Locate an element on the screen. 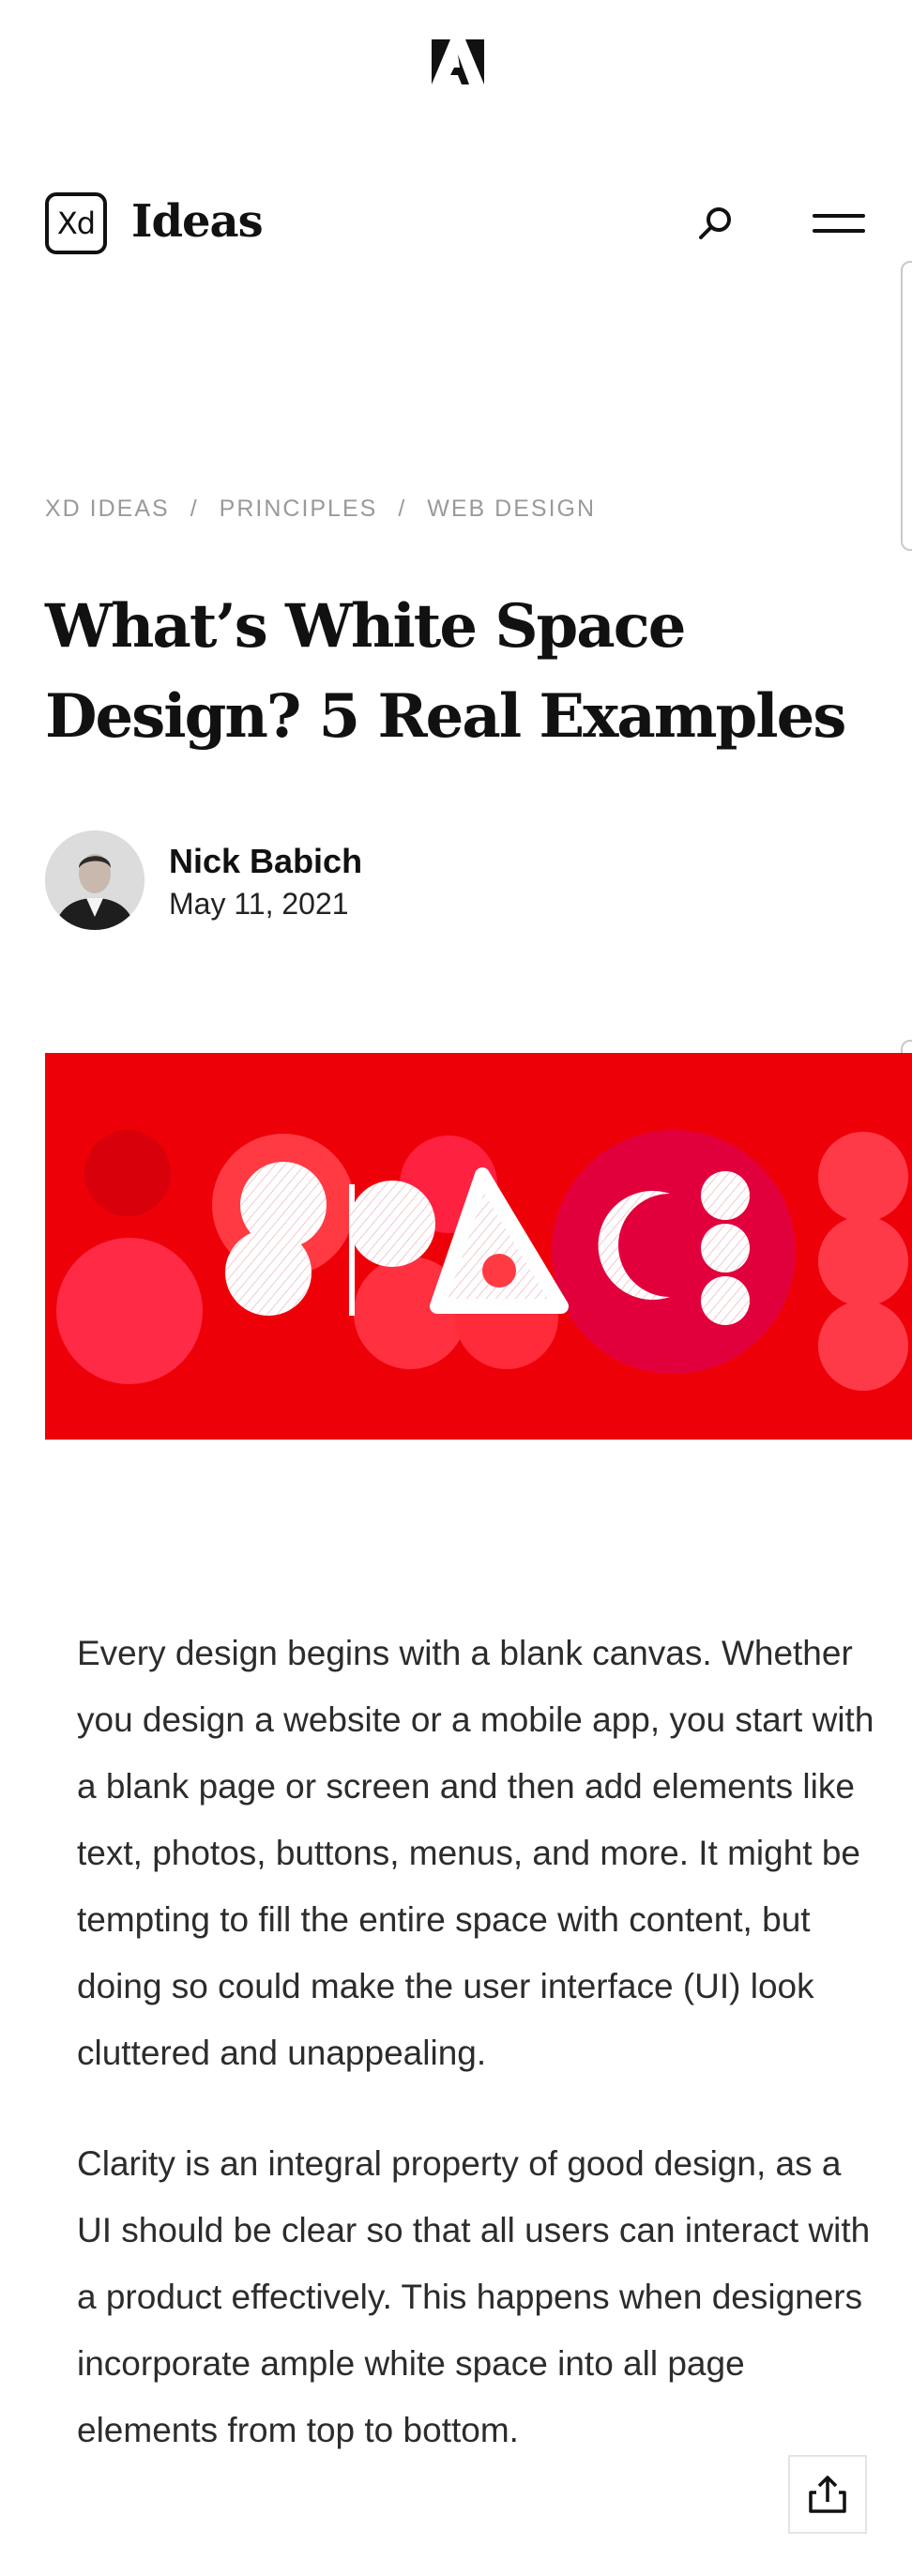  site-header: Xd Ideas is located at coordinates (456, 223).